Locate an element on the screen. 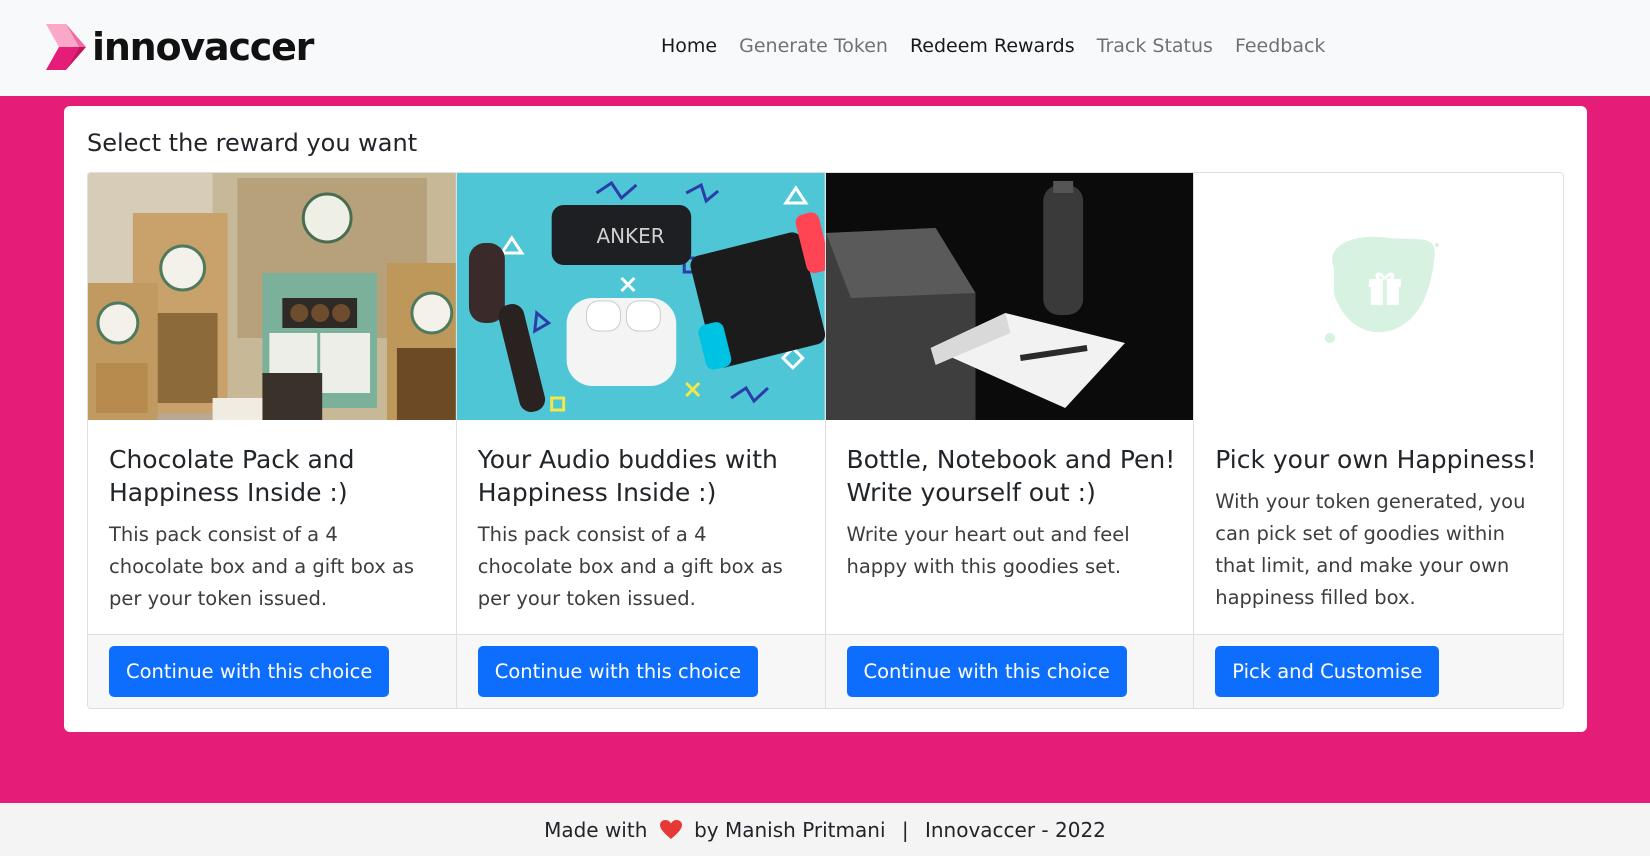 The image size is (1650, 856). page-title: Select the reward you want is located at coordinates (252, 143).